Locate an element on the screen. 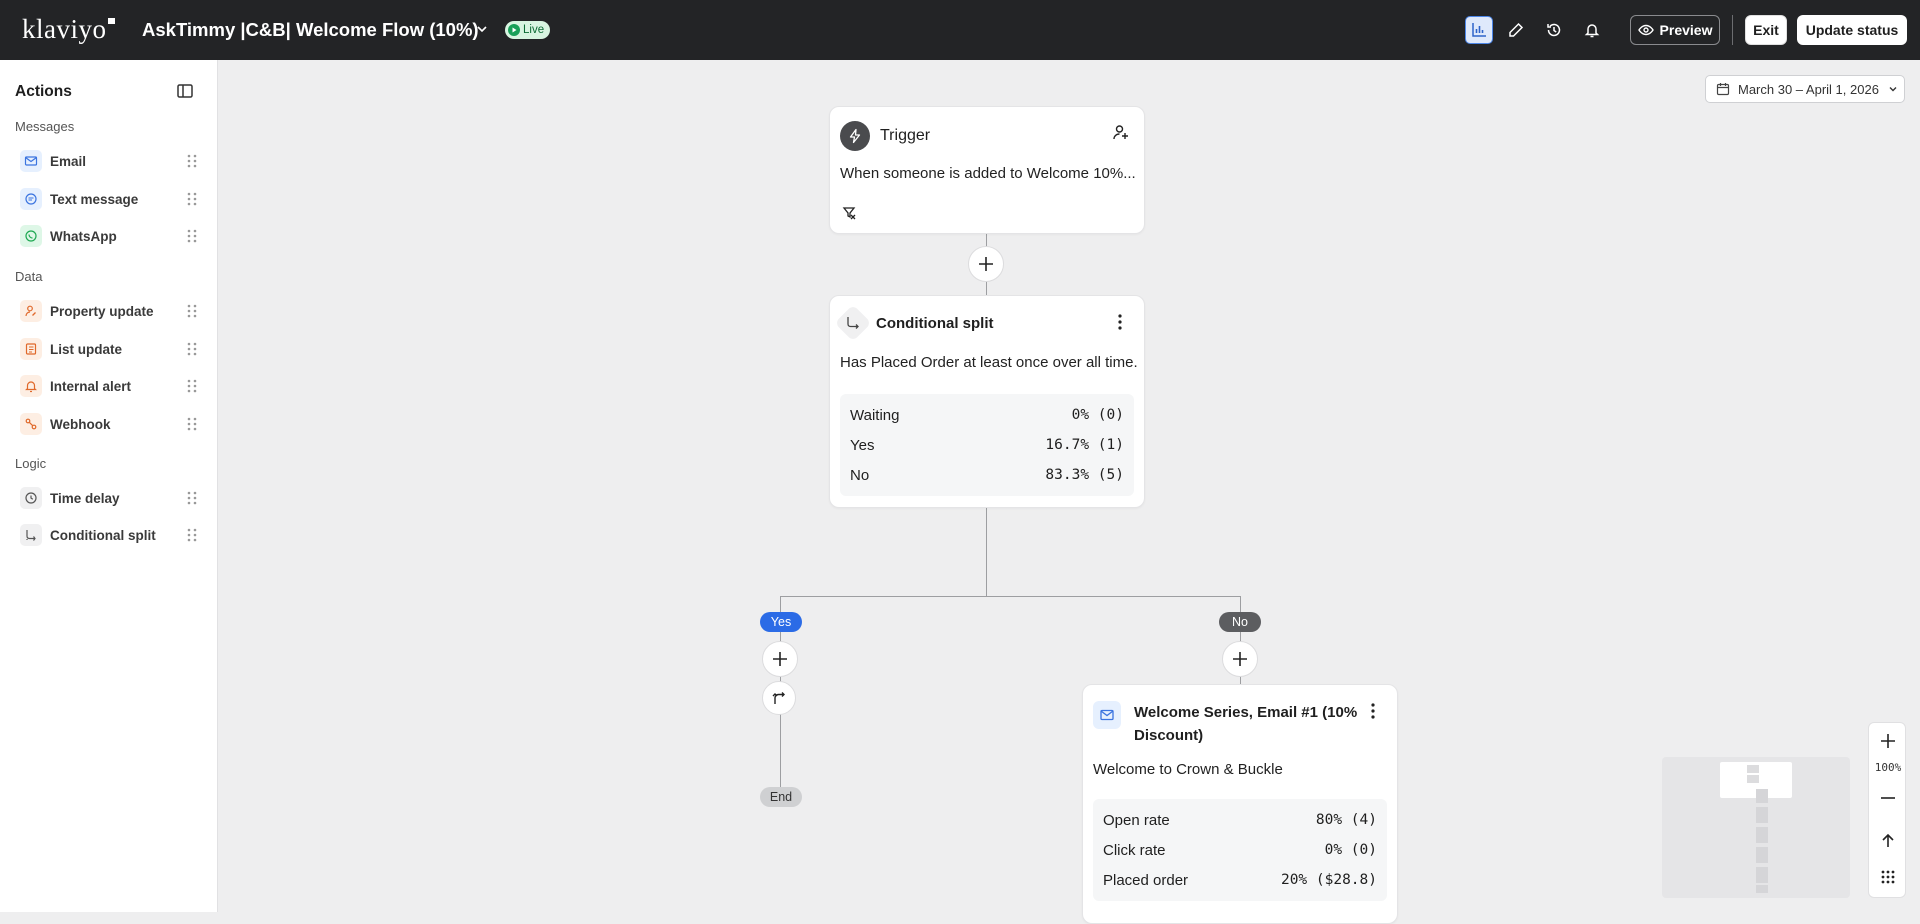 The image size is (1920, 924). klaviyo-logo: klaviyo is located at coordinates (68, 29).